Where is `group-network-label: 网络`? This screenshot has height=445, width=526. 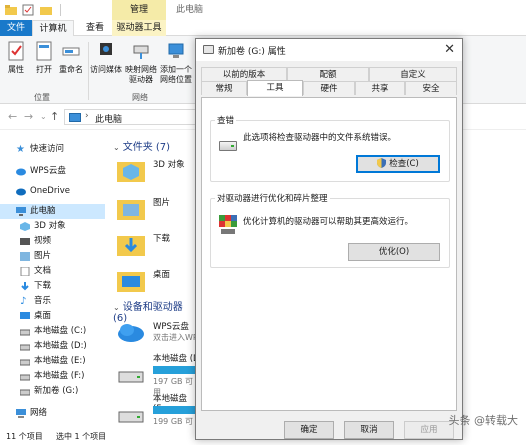 group-network-label: 网络 is located at coordinates (140, 97).